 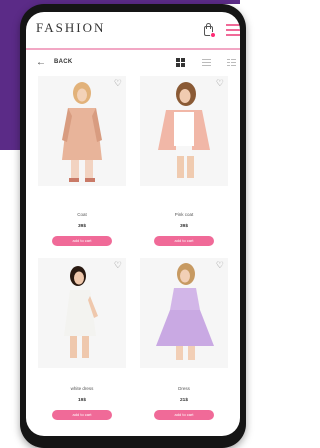 What do you see at coordinates (133, 31) in the screenshot?
I see `app-header: FASHION` at bounding box center [133, 31].